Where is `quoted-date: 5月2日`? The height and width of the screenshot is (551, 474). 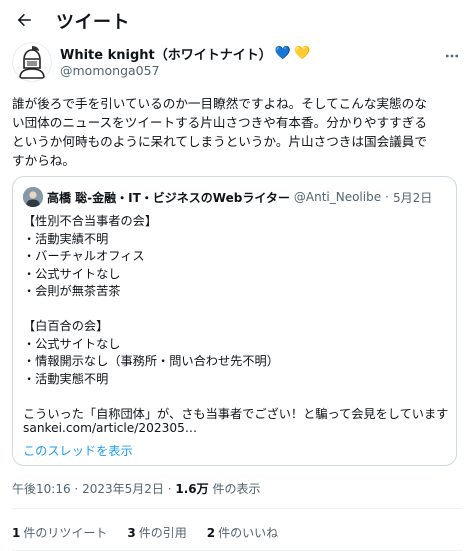 quoted-date: 5月2日 is located at coordinates (412, 197).